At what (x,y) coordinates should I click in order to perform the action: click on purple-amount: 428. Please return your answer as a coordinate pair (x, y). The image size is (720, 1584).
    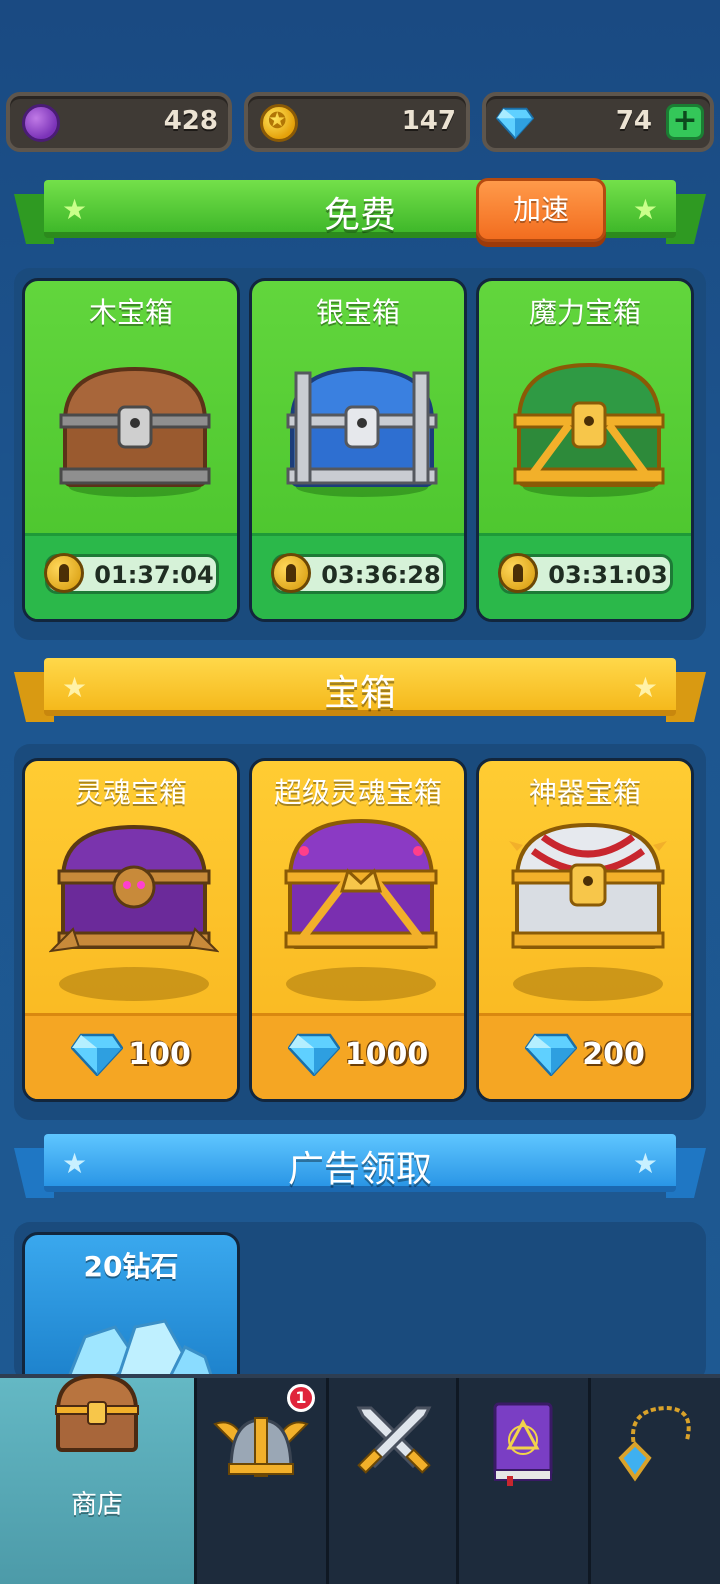
    Looking at the image, I should click on (190, 121).